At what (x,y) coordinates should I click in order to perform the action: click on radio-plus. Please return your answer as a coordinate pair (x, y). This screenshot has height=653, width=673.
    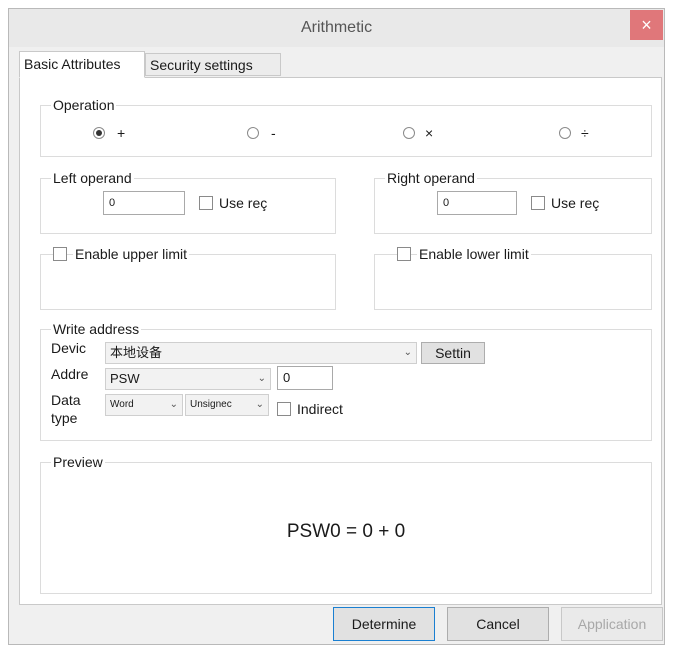
    Looking at the image, I should click on (99, 133).